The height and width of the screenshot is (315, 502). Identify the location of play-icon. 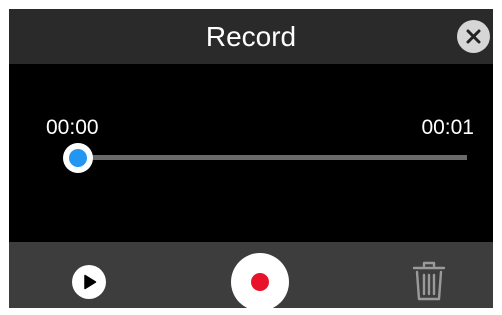
(90, 282).